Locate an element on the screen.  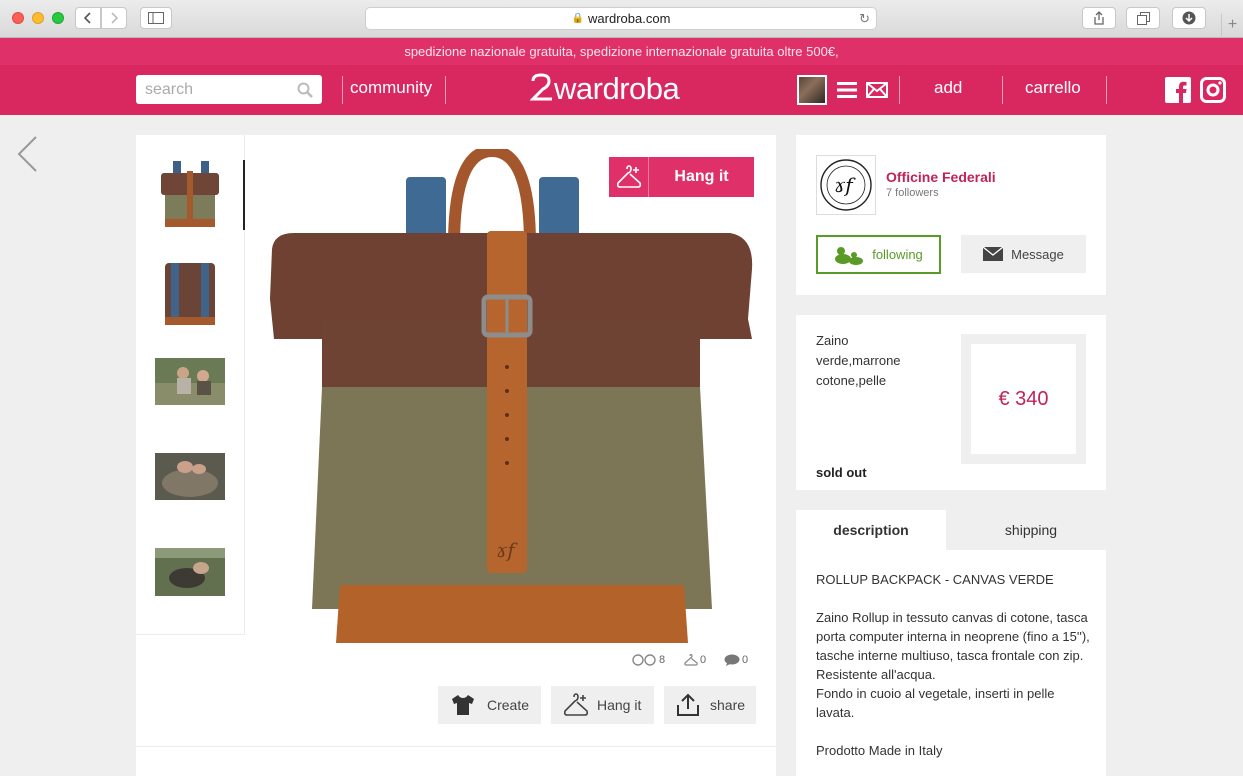
thumbnail-list is located at coordinates (190, 385).